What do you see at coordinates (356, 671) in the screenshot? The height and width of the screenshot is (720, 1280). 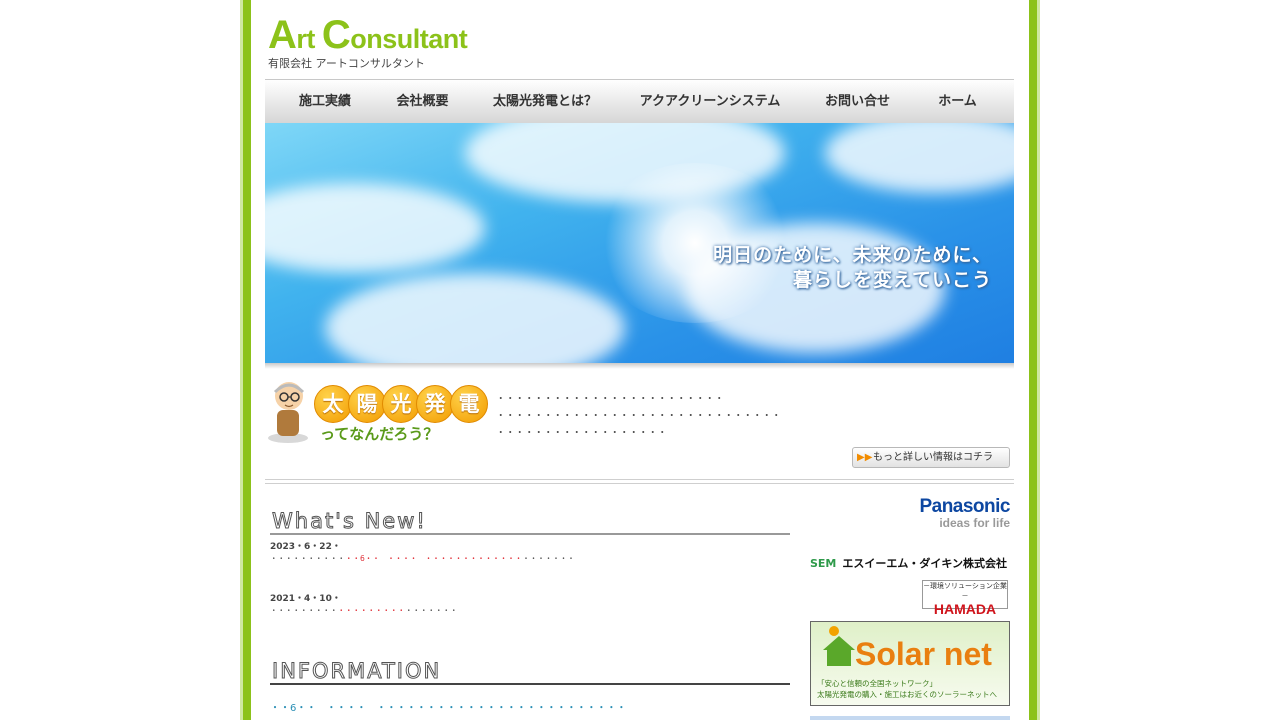 I see `information-title: INFORMATION` at bounding box center [356, 671].